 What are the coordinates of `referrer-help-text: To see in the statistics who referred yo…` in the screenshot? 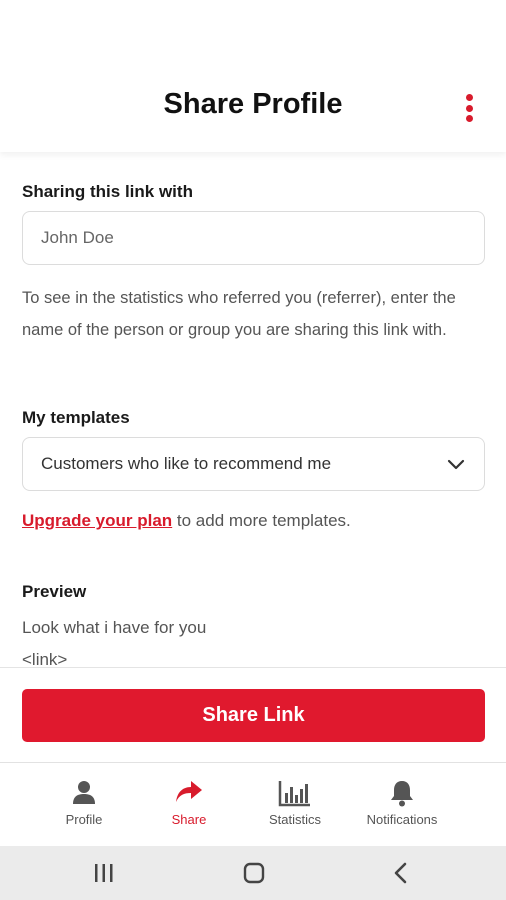 It's located at (239, 314).